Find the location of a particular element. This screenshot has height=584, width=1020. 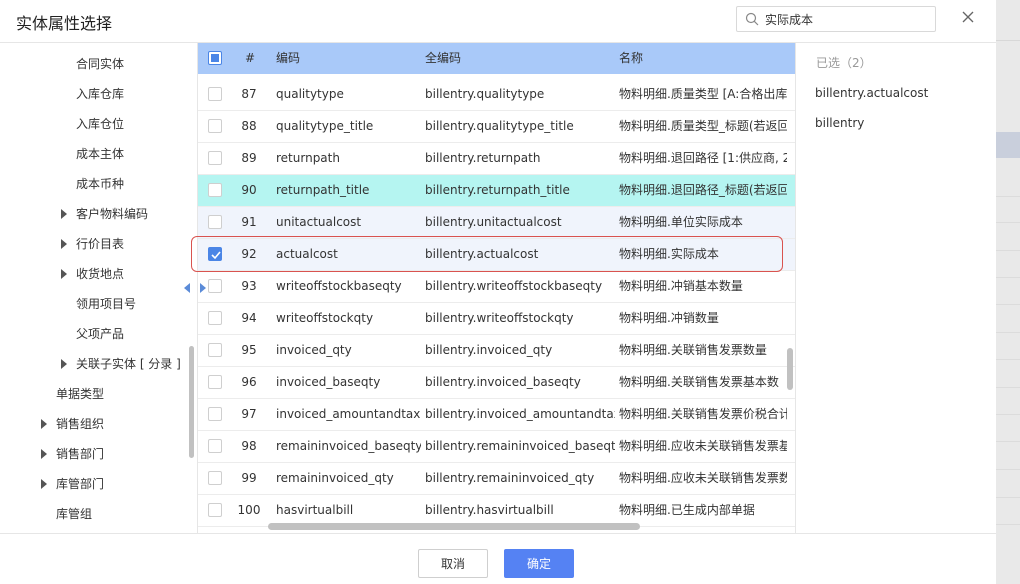

row-name: 物料明细.关联销售发票数量 is located at coordinates (693, 350).